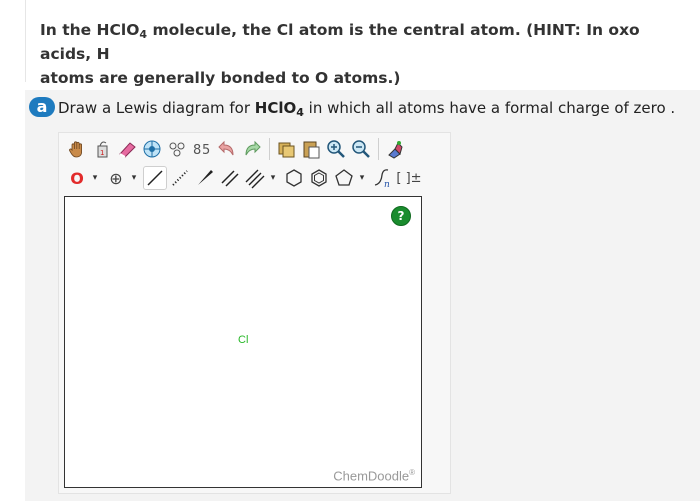 Image resolution: width=700 pixels, height=501 pixels. What do you see at coordinates (77, 178) in the screenshot?
I see `atom-selector: O` at bounding box center [77, 178].